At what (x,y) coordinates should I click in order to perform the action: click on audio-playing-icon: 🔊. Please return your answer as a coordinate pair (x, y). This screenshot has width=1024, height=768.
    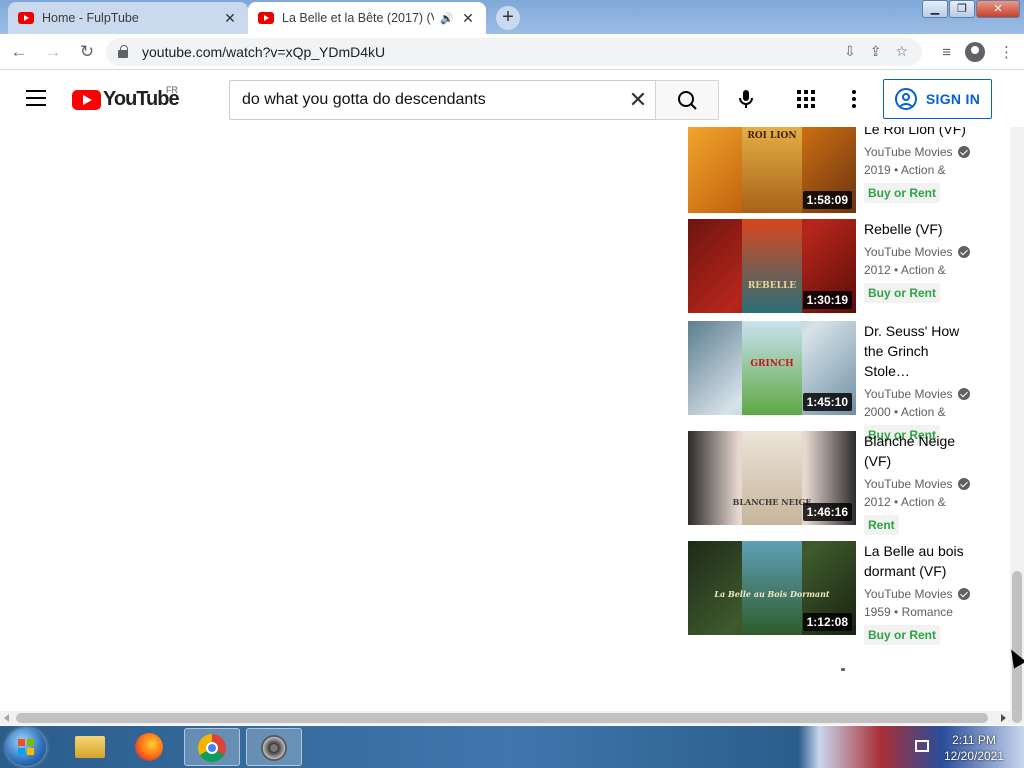
    Looking at the image, I should click on (447, 18).